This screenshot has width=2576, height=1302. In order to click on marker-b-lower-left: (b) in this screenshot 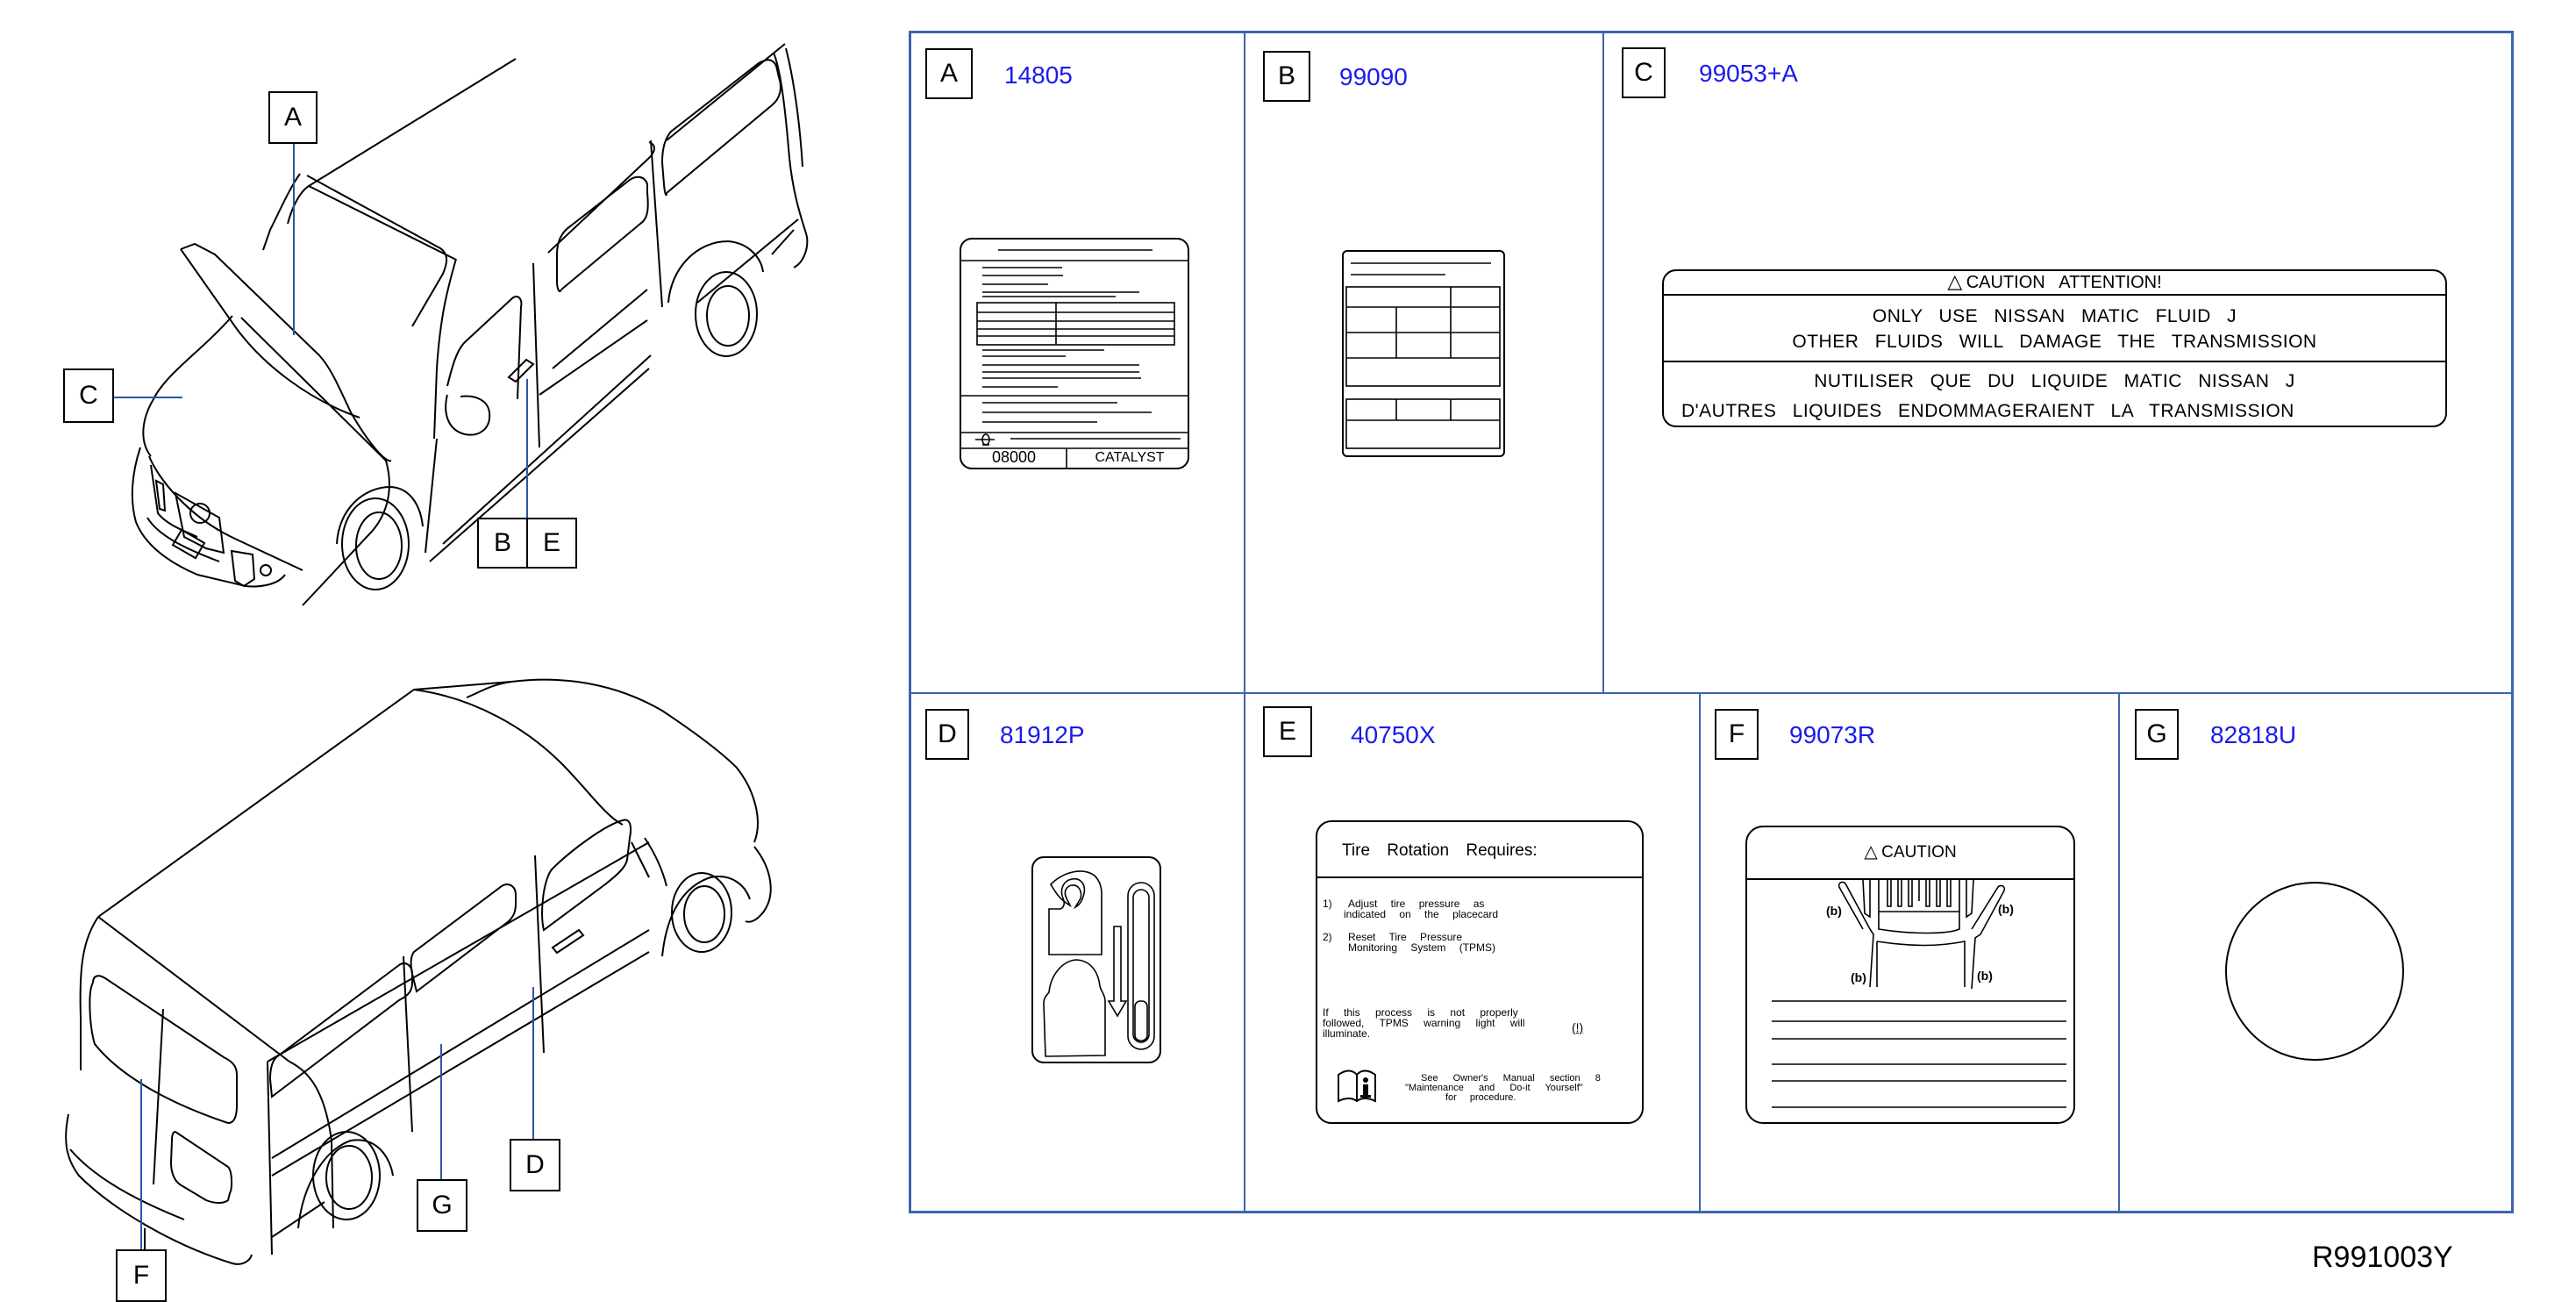, I will do `click(1859, 977)`.